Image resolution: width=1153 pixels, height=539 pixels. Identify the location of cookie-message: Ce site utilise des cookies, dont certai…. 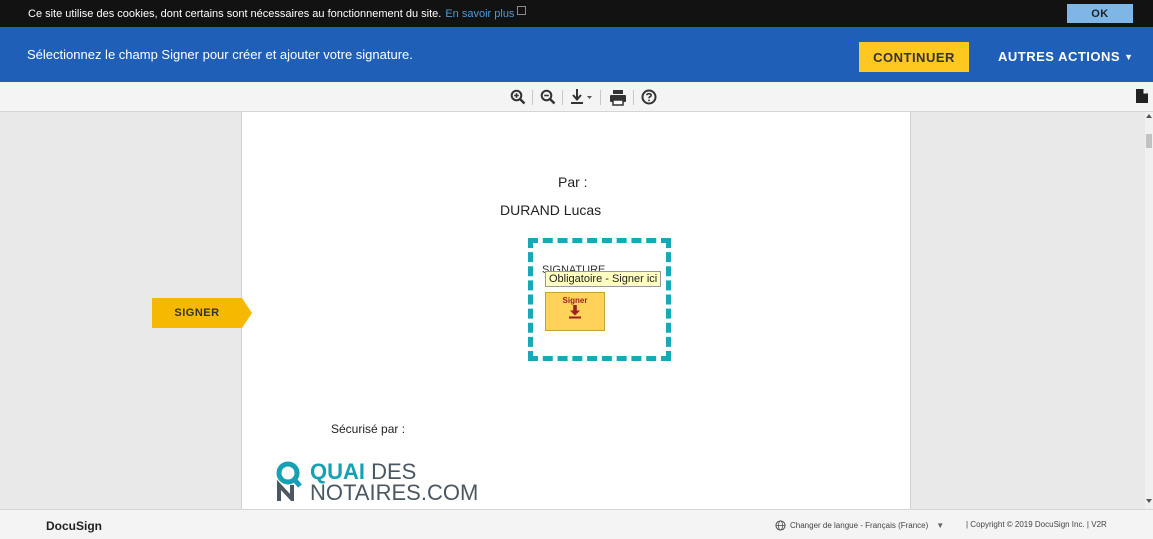
(235, 13).